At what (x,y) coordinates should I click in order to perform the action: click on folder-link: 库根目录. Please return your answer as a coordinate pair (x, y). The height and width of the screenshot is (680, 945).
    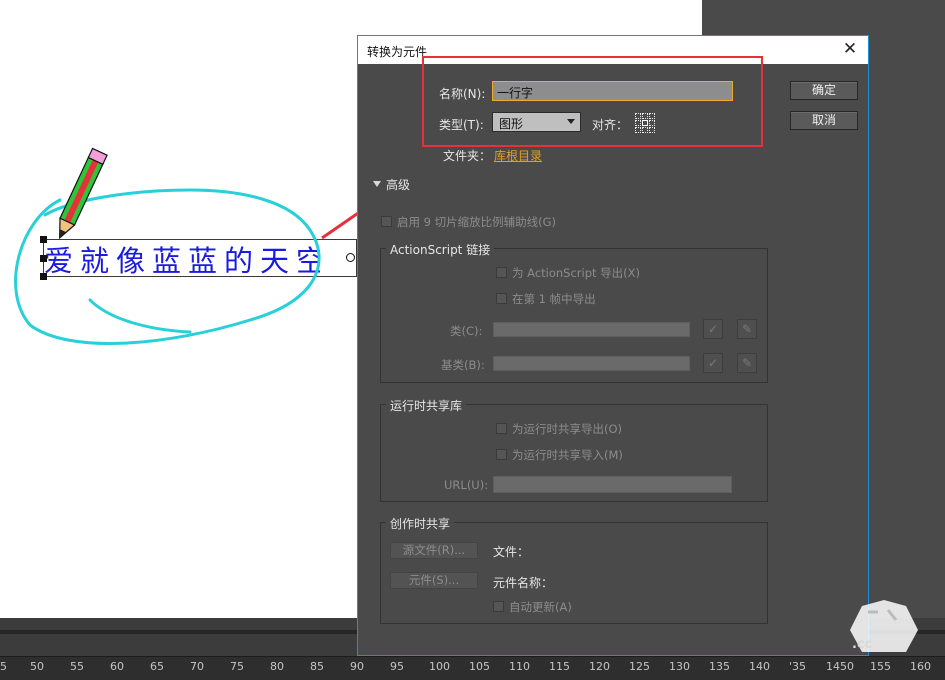
    Looking at the image, I should click on (518, 155).